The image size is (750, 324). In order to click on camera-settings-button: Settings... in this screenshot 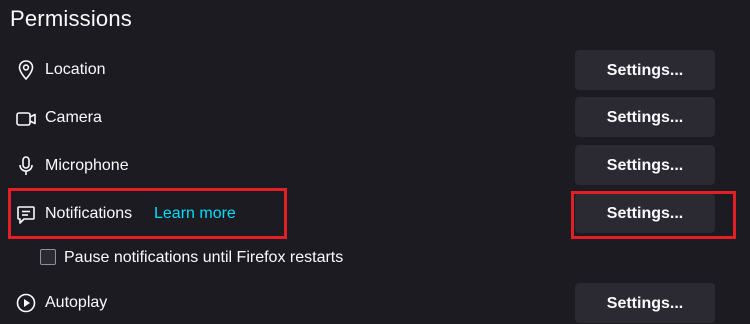, I will do `click(645, 117)`.